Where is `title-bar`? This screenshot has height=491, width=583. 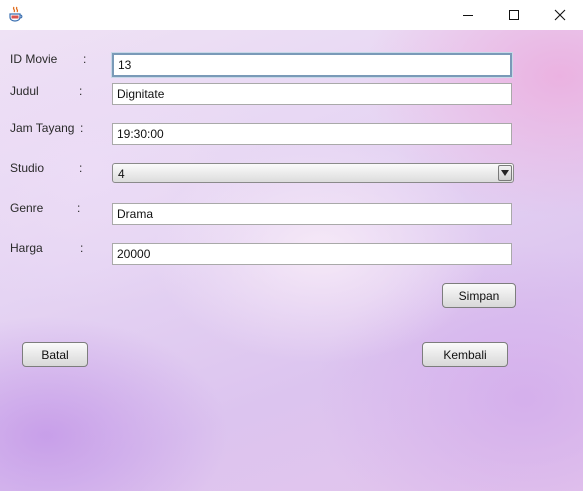 title-bar is located at coordinates (291, 15).